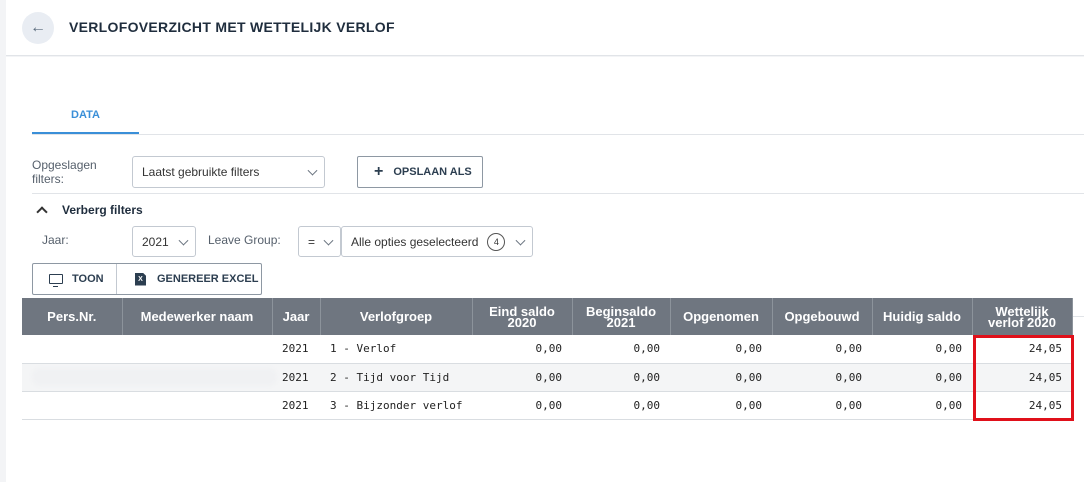  I want to click on column-header: Opgenomen, so click(721, 316).